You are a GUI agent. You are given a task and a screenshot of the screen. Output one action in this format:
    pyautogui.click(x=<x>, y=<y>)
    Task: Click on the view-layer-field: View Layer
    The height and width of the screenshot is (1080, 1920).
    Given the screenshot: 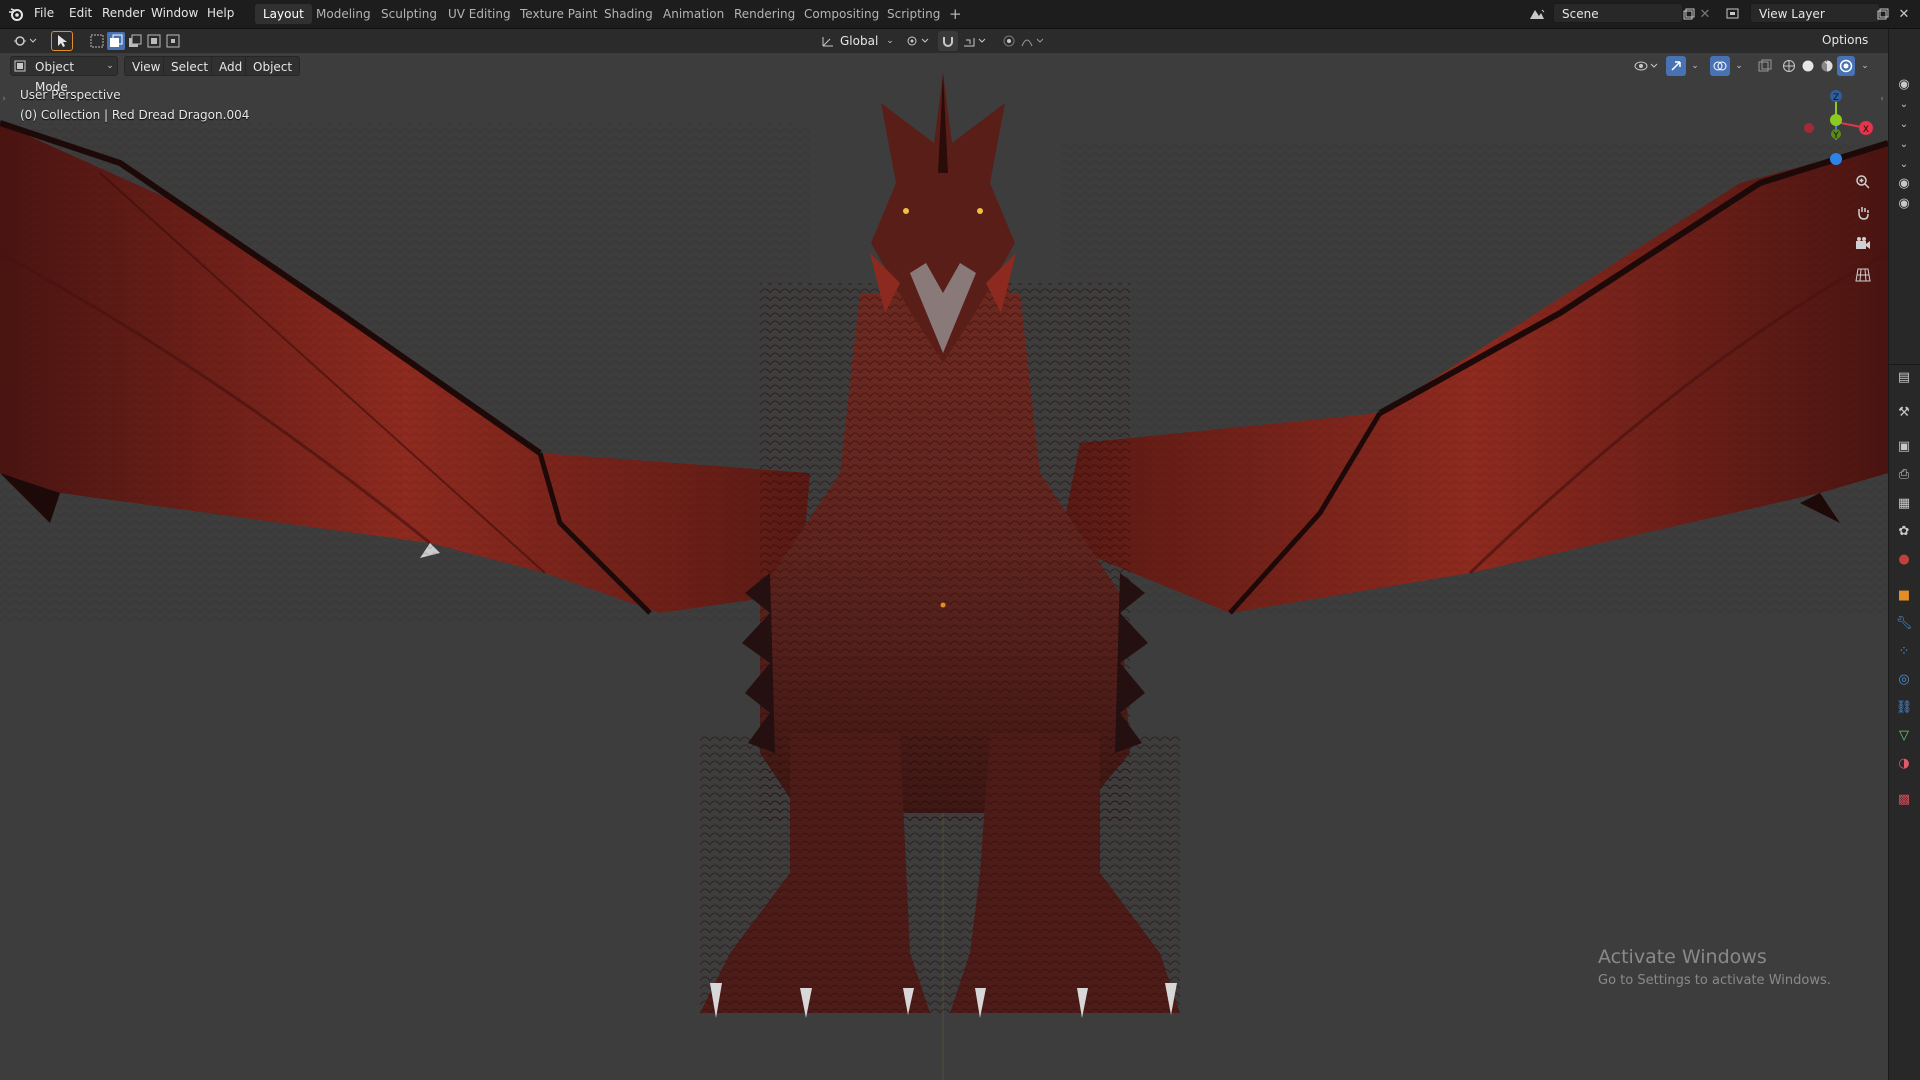 What is the action you would take?
    pyautogui.click(x=1815, y=13)
    